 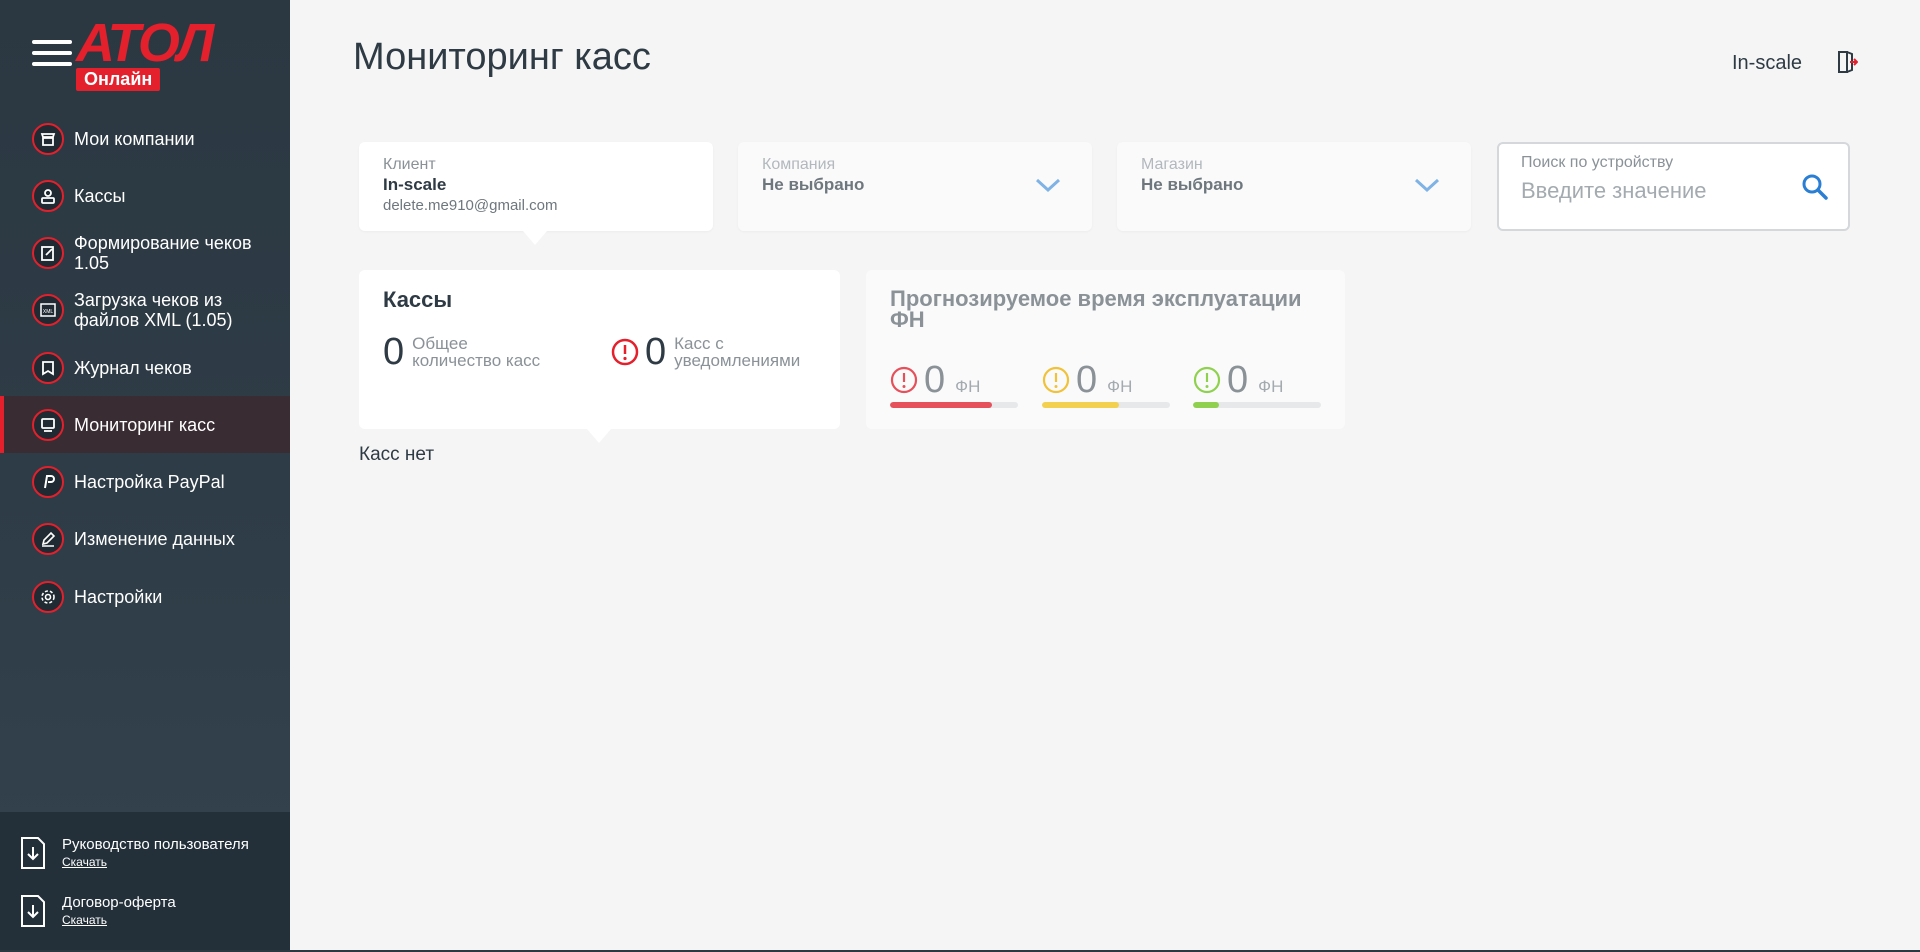 What do you see at coordinates (409, 164) in the screenshot?
I see `client-label: Клиент` at bounding box center [409, 164].